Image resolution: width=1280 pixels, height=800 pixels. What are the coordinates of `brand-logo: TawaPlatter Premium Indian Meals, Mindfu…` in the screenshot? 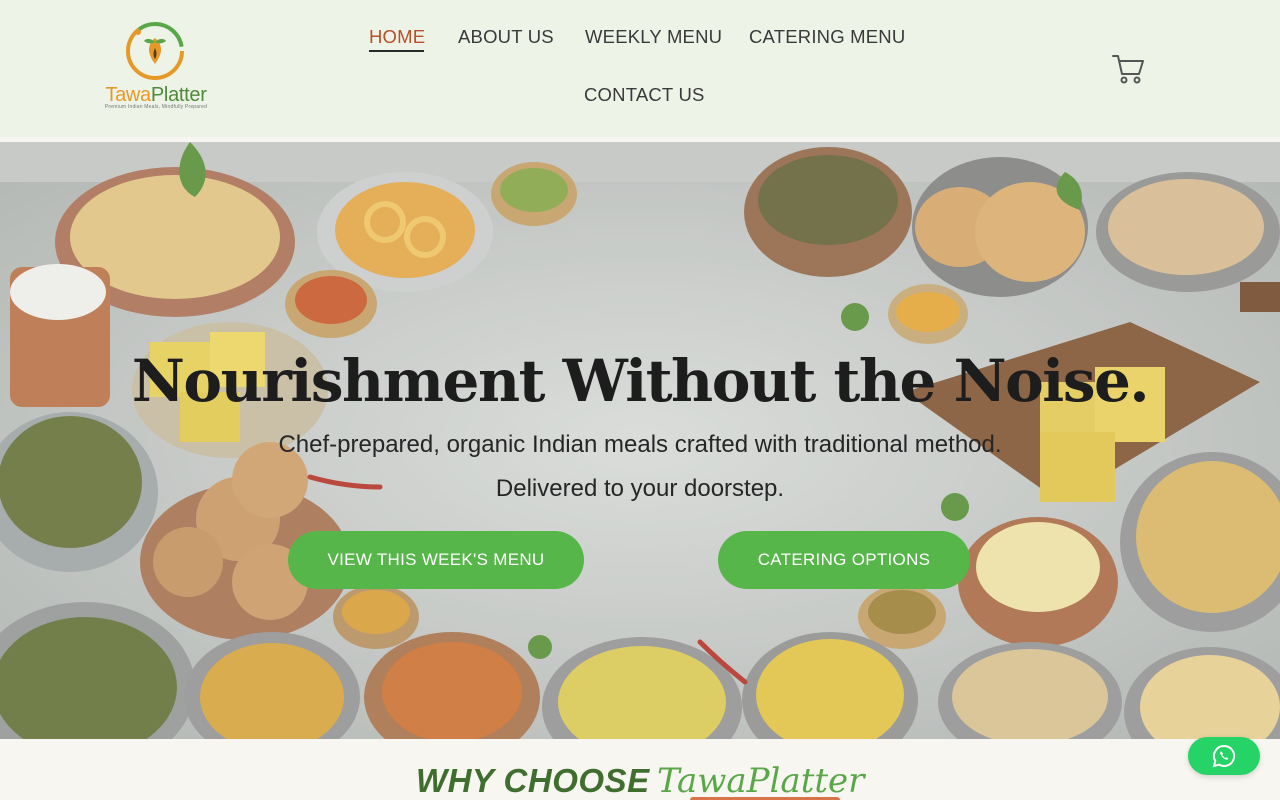 It's located at (156, 66).